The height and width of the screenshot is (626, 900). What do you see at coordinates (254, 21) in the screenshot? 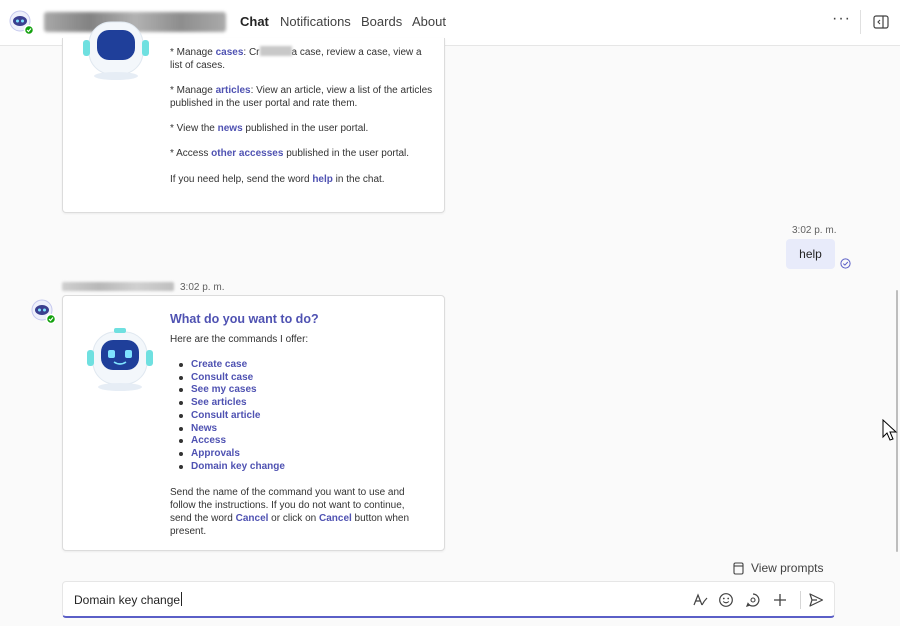
I see `tab-chat: Chat` at bounding box center [254, 21].